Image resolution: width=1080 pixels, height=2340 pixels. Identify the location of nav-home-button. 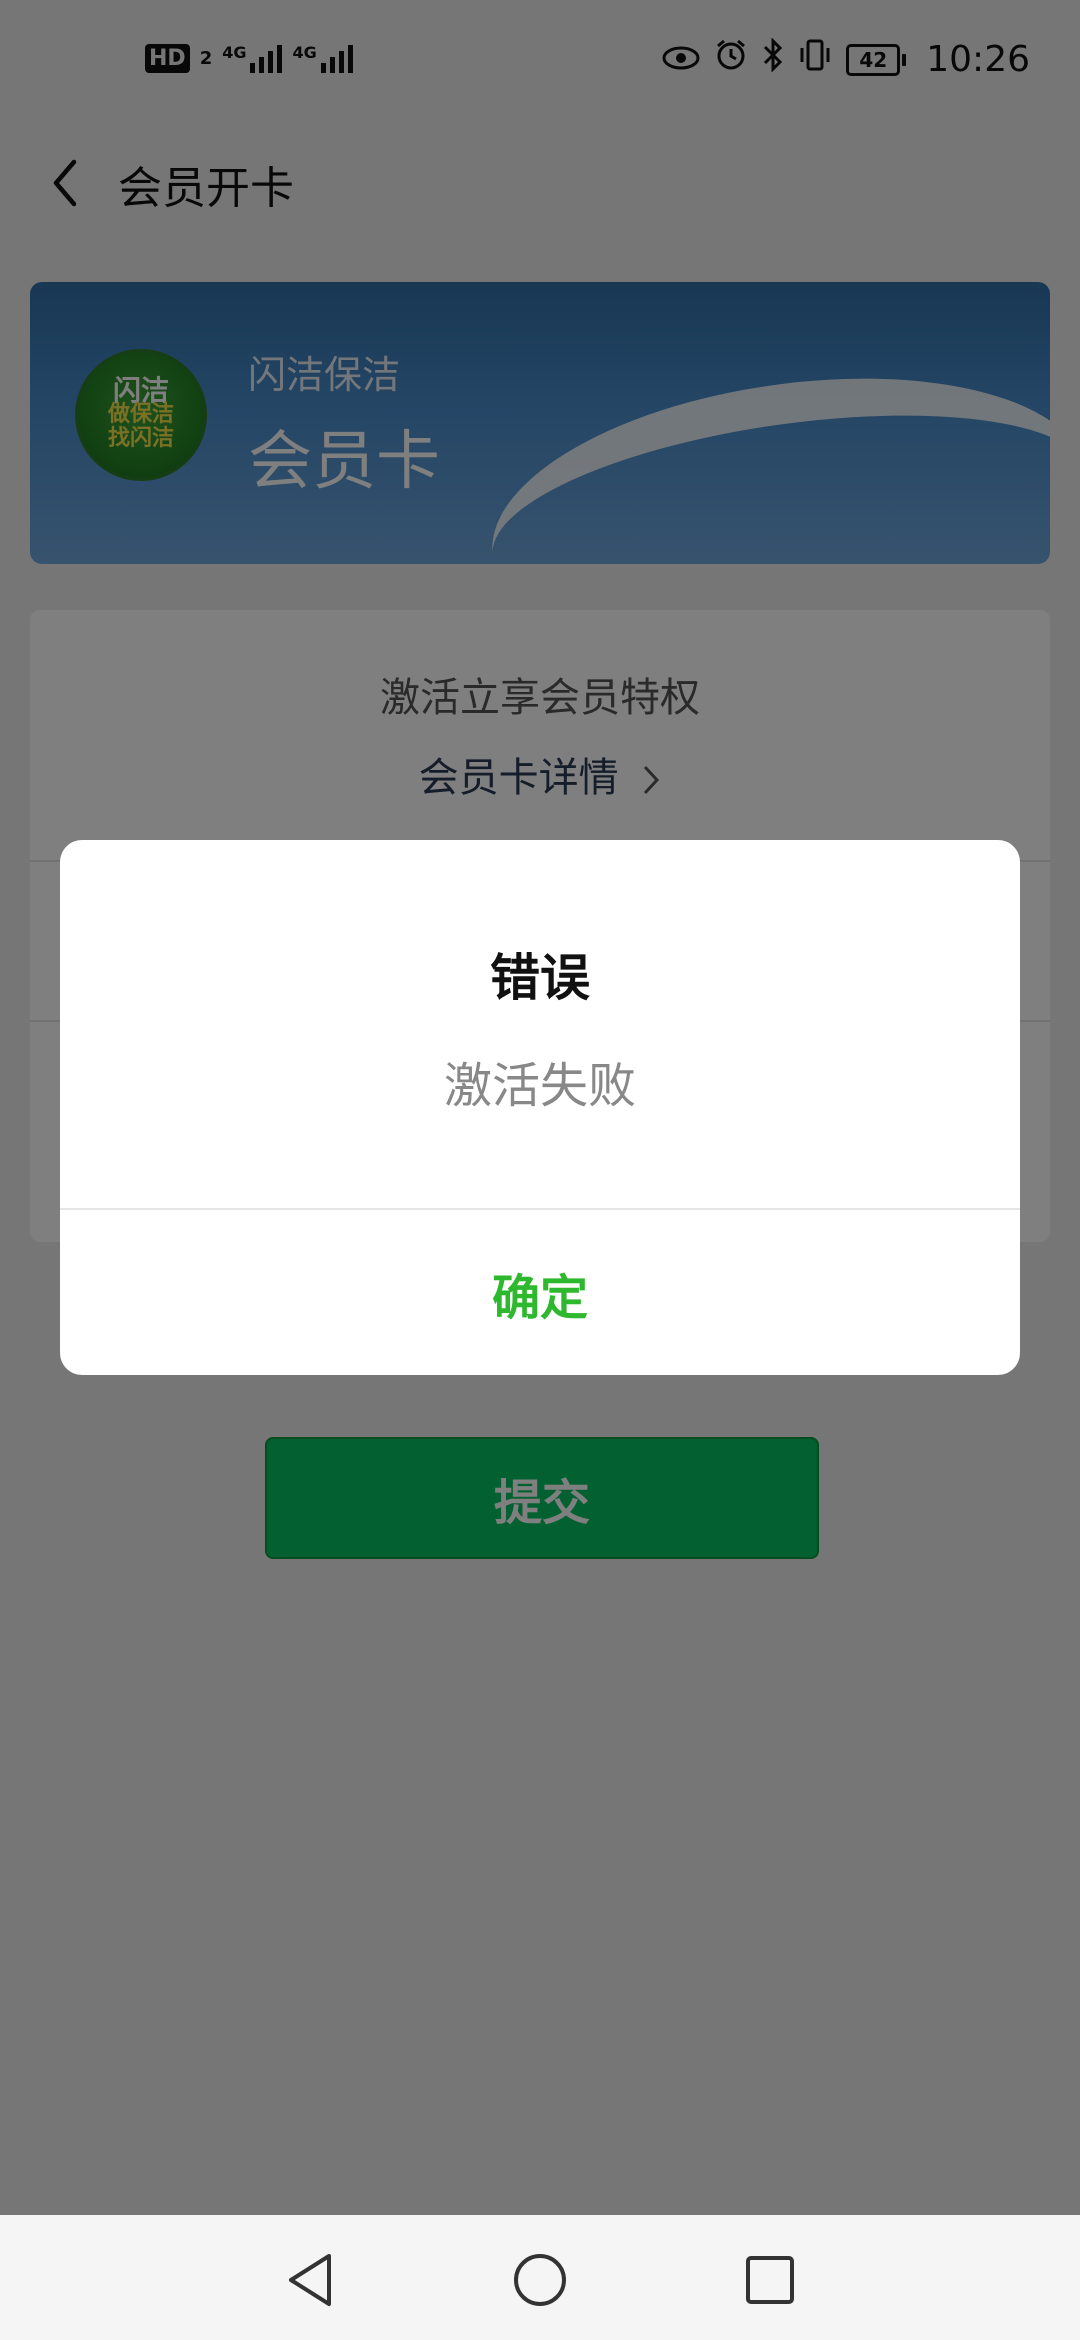
(540, 2280).